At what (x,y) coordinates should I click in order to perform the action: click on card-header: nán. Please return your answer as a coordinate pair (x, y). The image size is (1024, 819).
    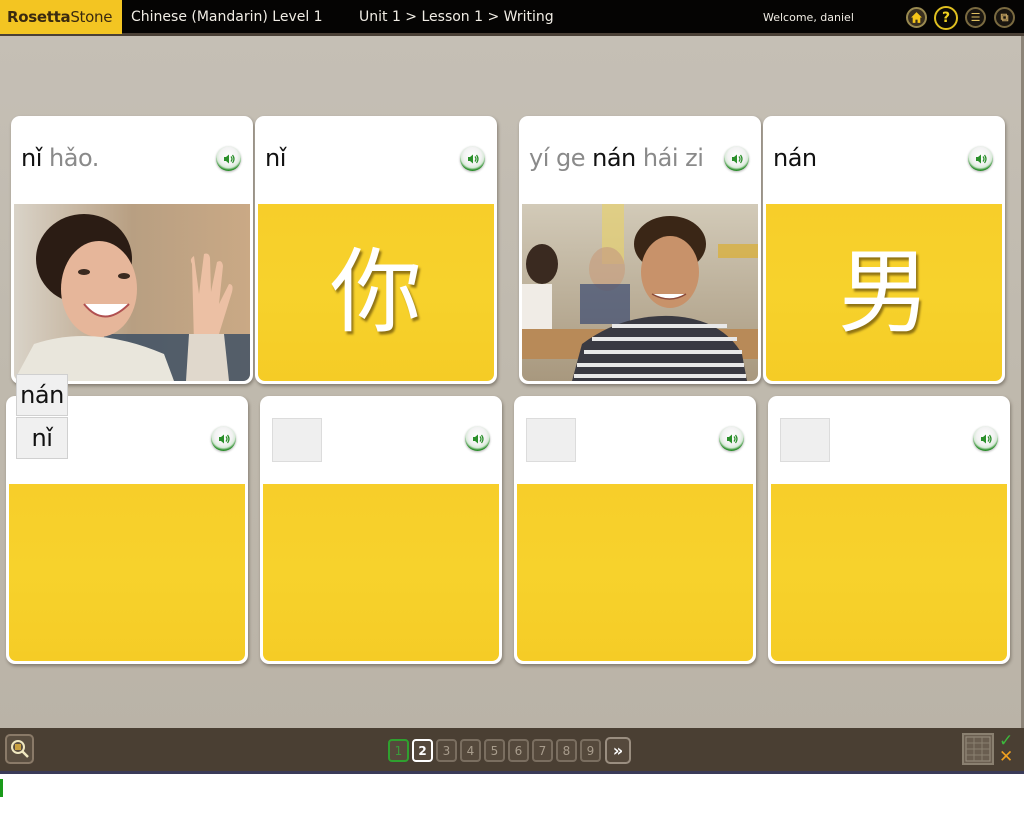
    Looking at the image, I should click on (884, 160).